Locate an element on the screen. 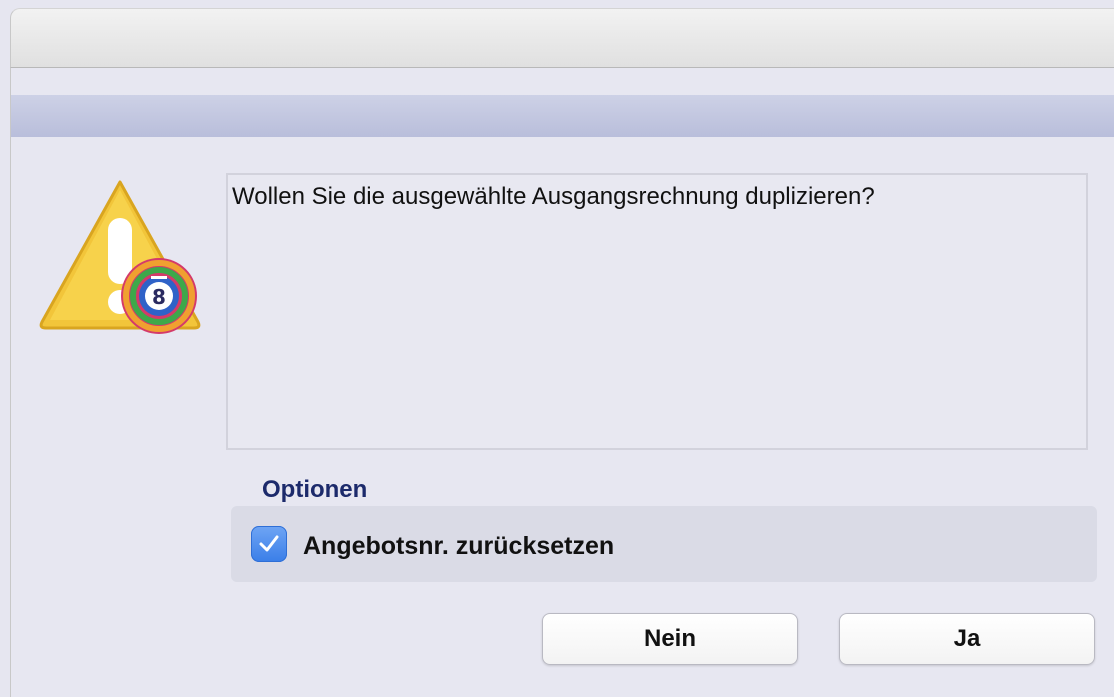 The height and width of the screenshot is (697, 1114). options-title: Optionen is located at coordinates (315, 489).